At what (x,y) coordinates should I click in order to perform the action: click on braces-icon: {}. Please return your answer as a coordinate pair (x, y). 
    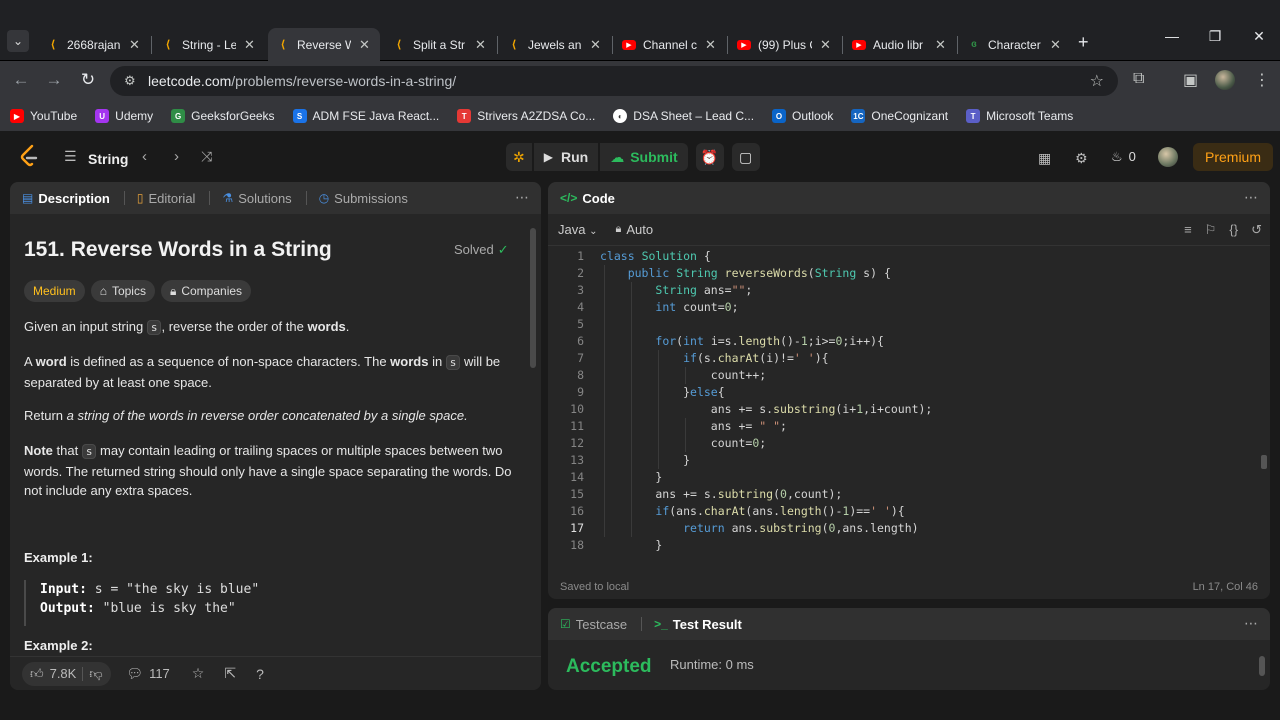
    Looking at the image, I should click on (1233, 230).